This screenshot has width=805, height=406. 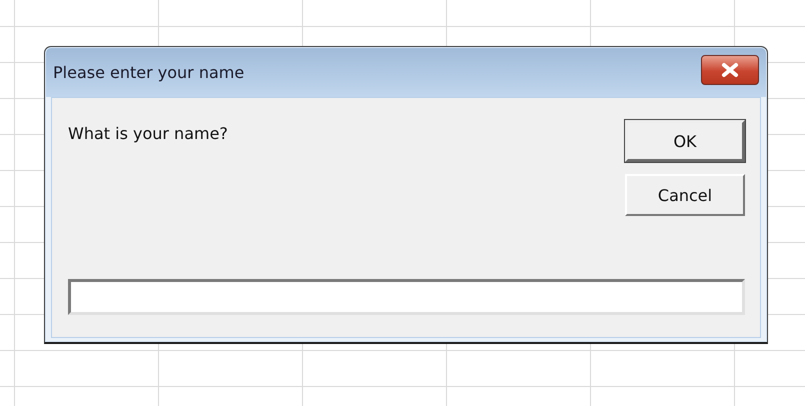 What do you see at coordinates (685, 141) in the screenshot?
I see `ok-button: OK` at bounding box center [685, 141].